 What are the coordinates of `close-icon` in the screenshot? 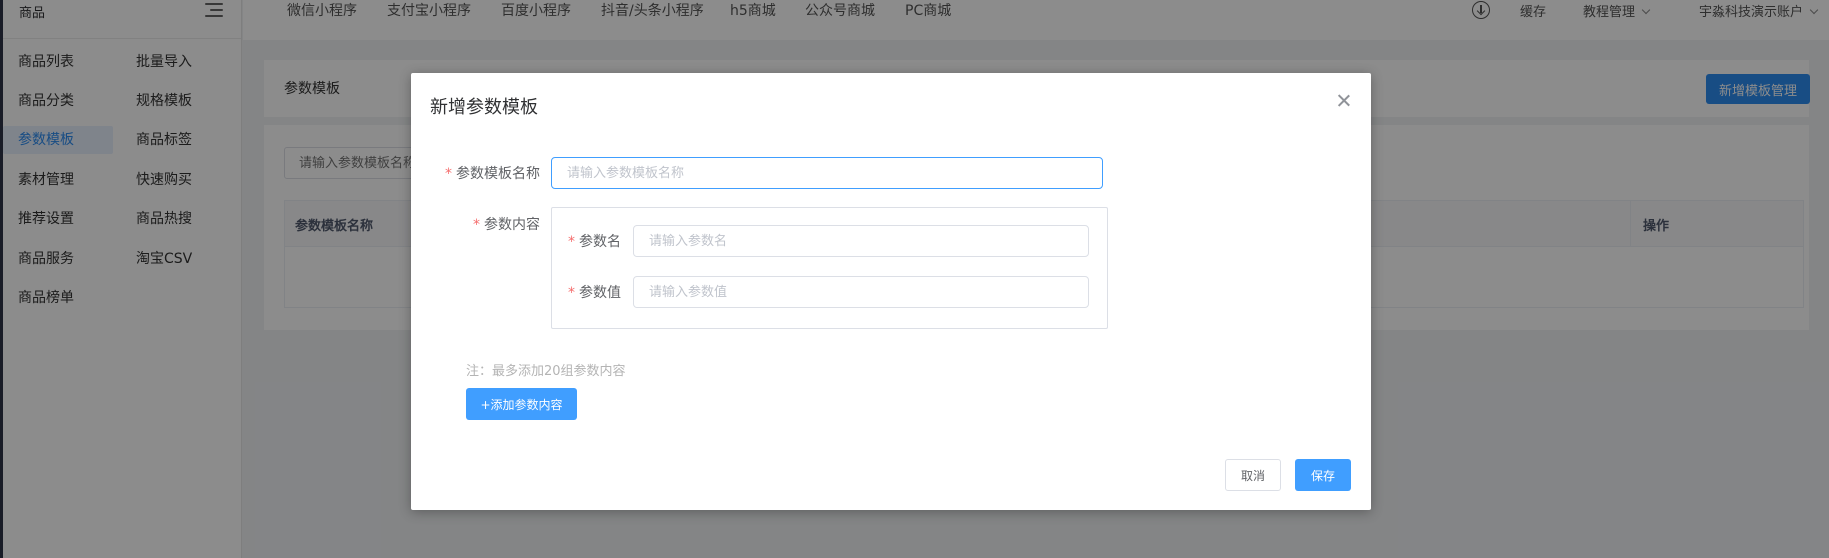 It's located at (1344, 101).